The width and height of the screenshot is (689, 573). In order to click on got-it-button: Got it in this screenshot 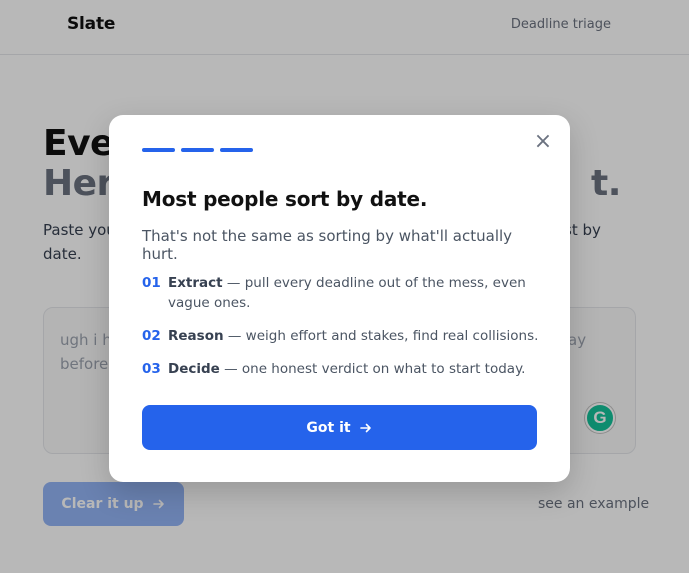, I will do `click(339, 427)`.